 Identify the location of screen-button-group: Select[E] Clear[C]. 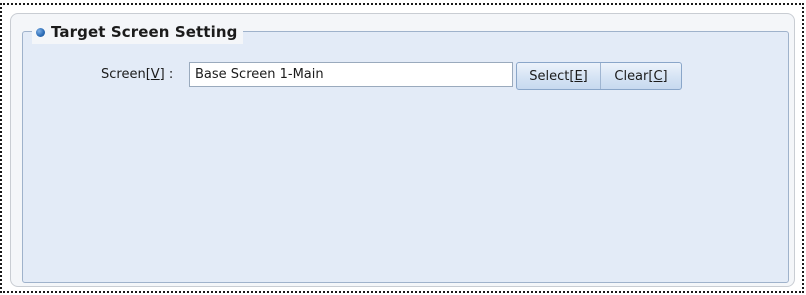
(599, 76).